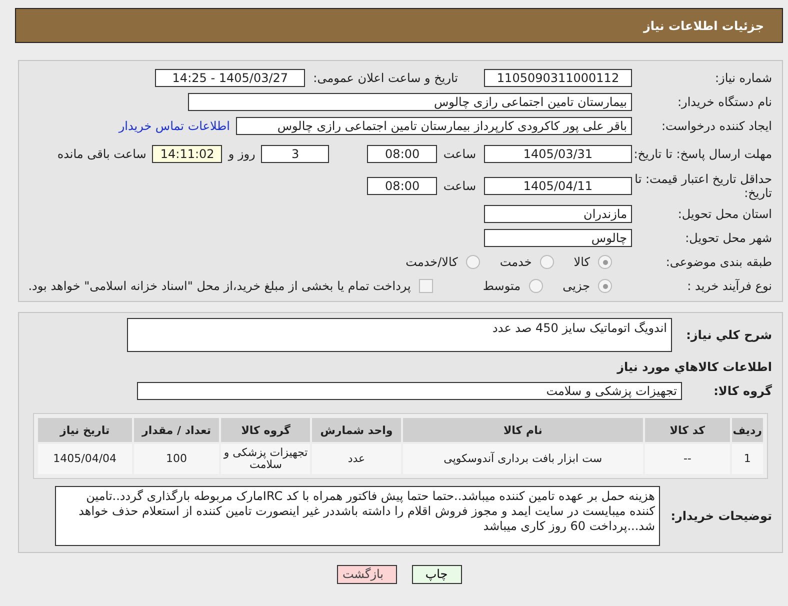 This screenshot has width=788, height=606. I want to click on column-header: واحد شمارش, so click(356, 430).